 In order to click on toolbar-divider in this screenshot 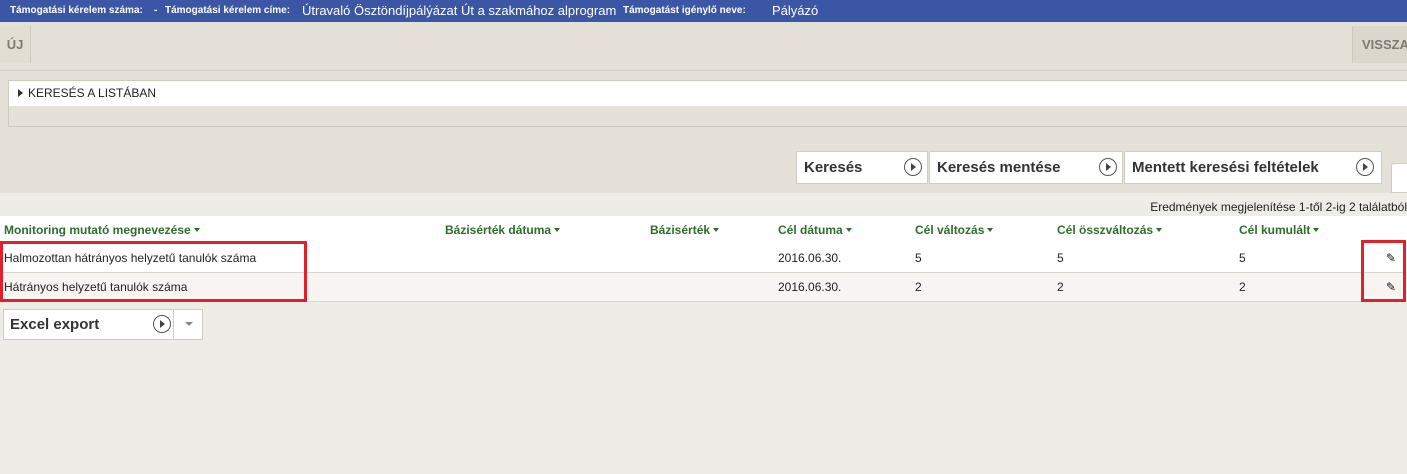, I will do `click(703, 70)`.